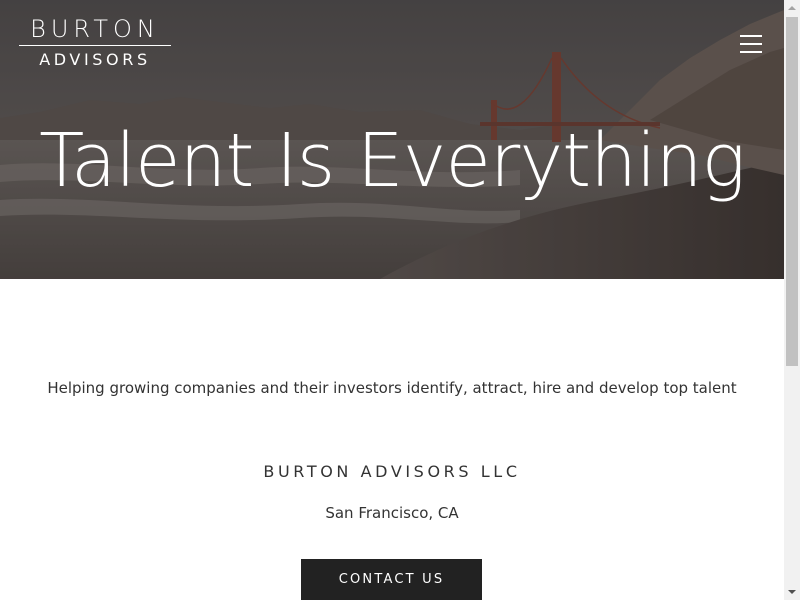 Image resolution: width=800 pixels, height=600 pixels. Describe the element at coordinates (792, 8) in the screenshot. I see `scroll-up-arrow-icon` at that location.